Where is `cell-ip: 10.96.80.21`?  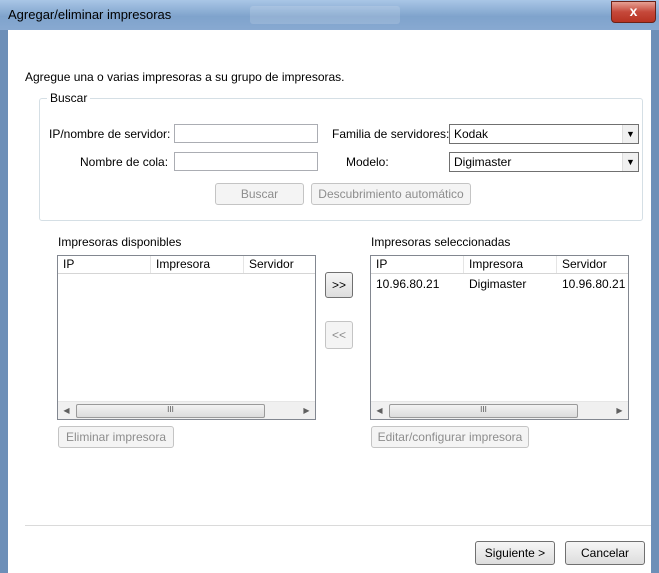
cell-ip: 10.96.80.21 is located at coordinates (408, 284).